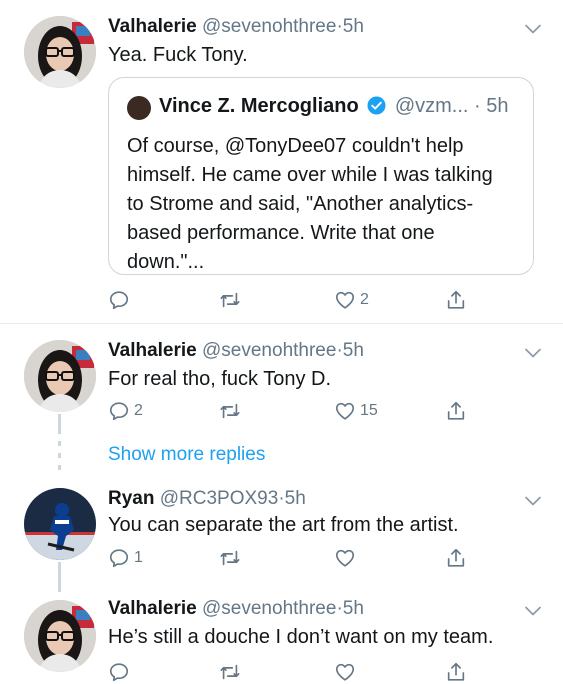 Image resolution: width=563 pixels, height=684 pixels. What do you see at coordinates (308, 300) in the screenshot?
I see `tweet-actions: 2` at bounding box center [308, 300].